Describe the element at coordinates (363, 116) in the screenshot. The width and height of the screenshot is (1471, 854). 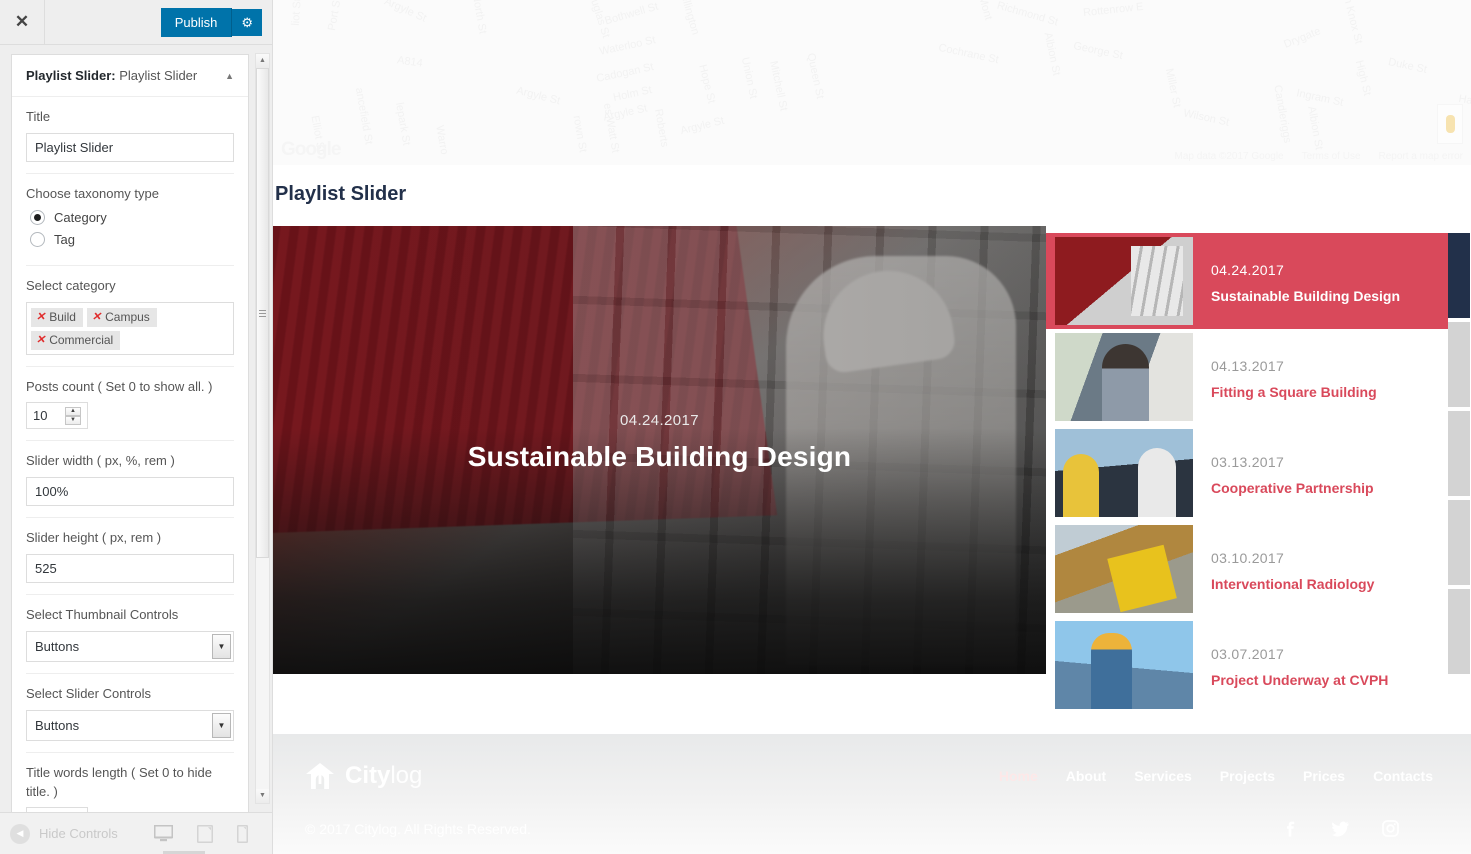
I see `map-street-label: ancefield St` at that location.